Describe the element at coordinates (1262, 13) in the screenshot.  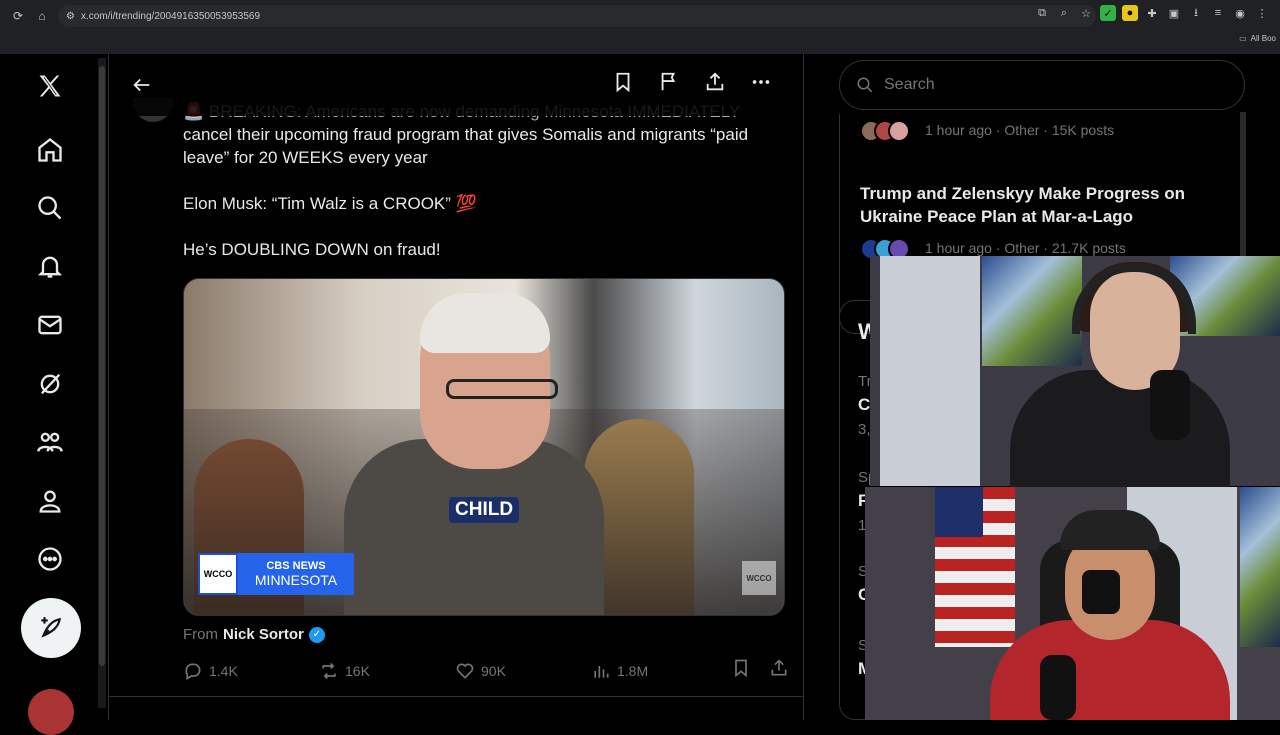
I see `menu-icon: ⋮` at that location.